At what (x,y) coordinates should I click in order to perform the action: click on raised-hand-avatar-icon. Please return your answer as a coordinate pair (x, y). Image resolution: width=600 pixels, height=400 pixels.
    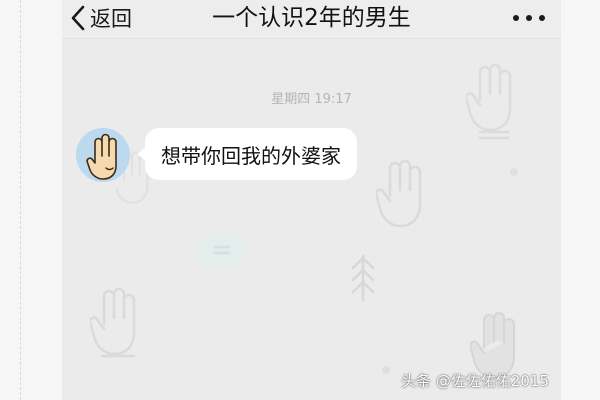
    Looking at the image, I should click on (101, 156).